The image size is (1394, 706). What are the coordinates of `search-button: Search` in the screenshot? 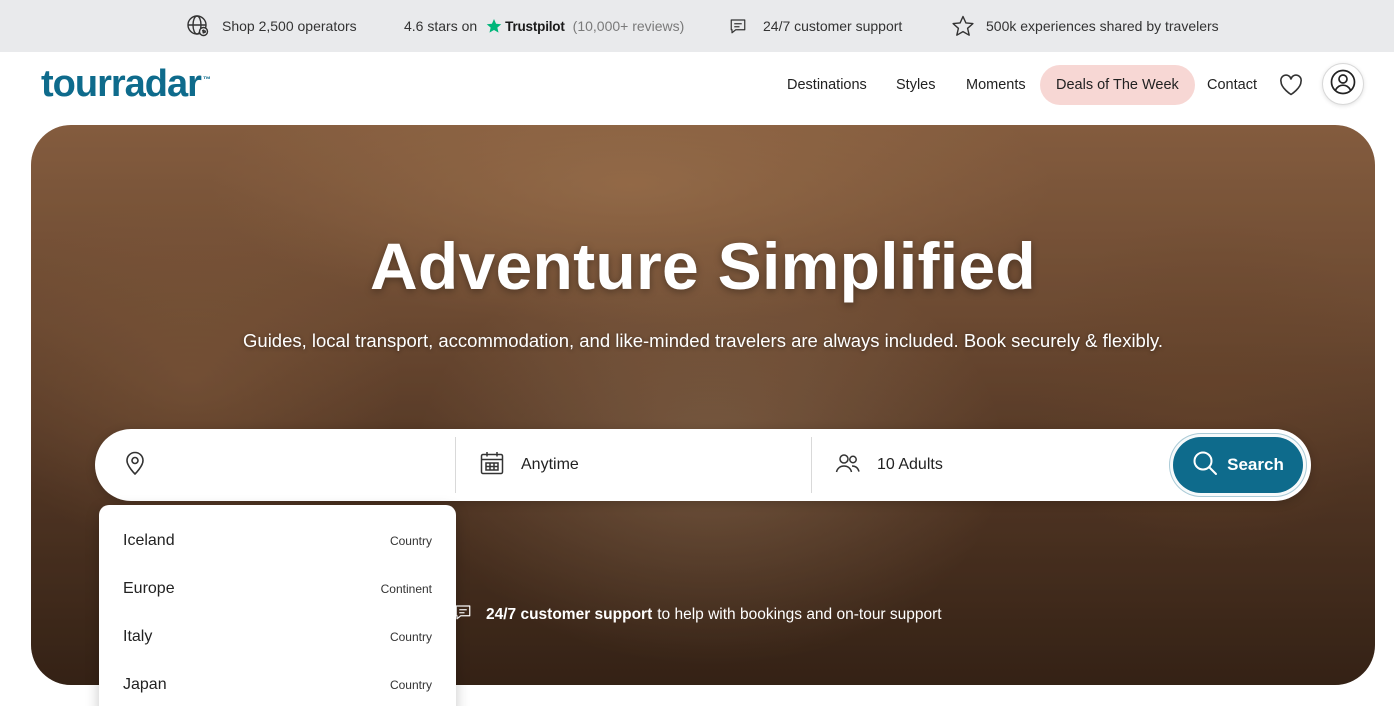 It's located at (1238, 465).